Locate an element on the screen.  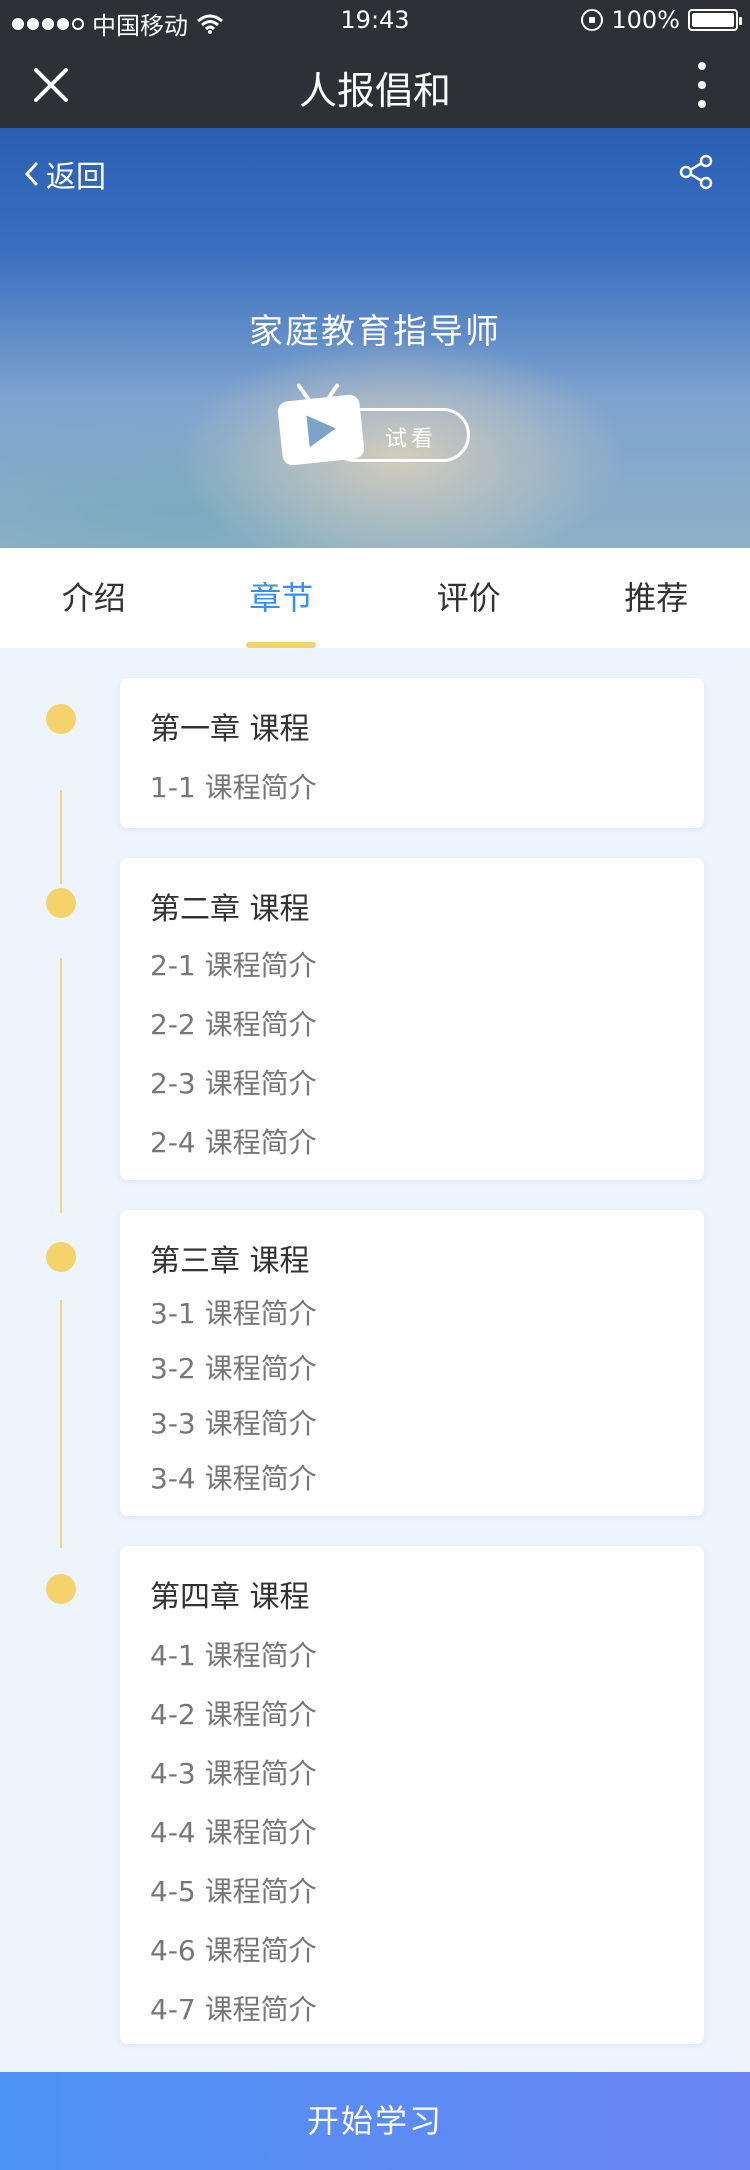
lesson-item: 2-1 课程简介 is located at coordinates (233, 964).